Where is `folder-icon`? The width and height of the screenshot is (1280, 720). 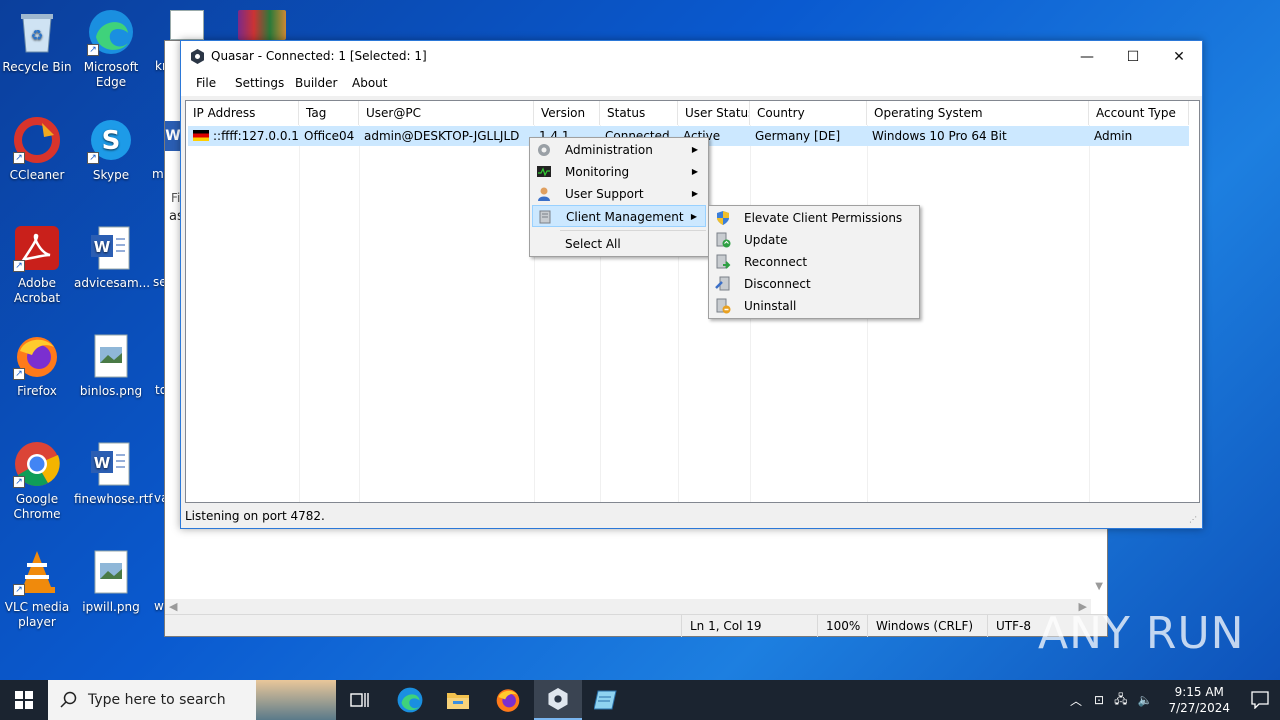
folder-icon is located at coordinates (458, 701).